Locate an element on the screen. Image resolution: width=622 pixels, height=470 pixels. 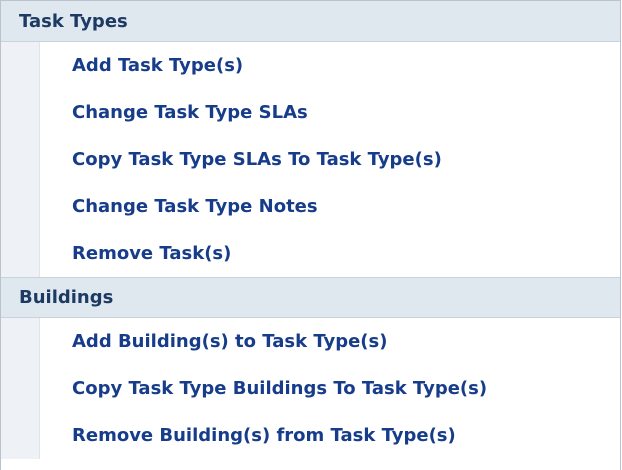
copy-task-type-slas-link: Copy Task Type SLAs To Task Type(s) is located at coordinates (310, 159).